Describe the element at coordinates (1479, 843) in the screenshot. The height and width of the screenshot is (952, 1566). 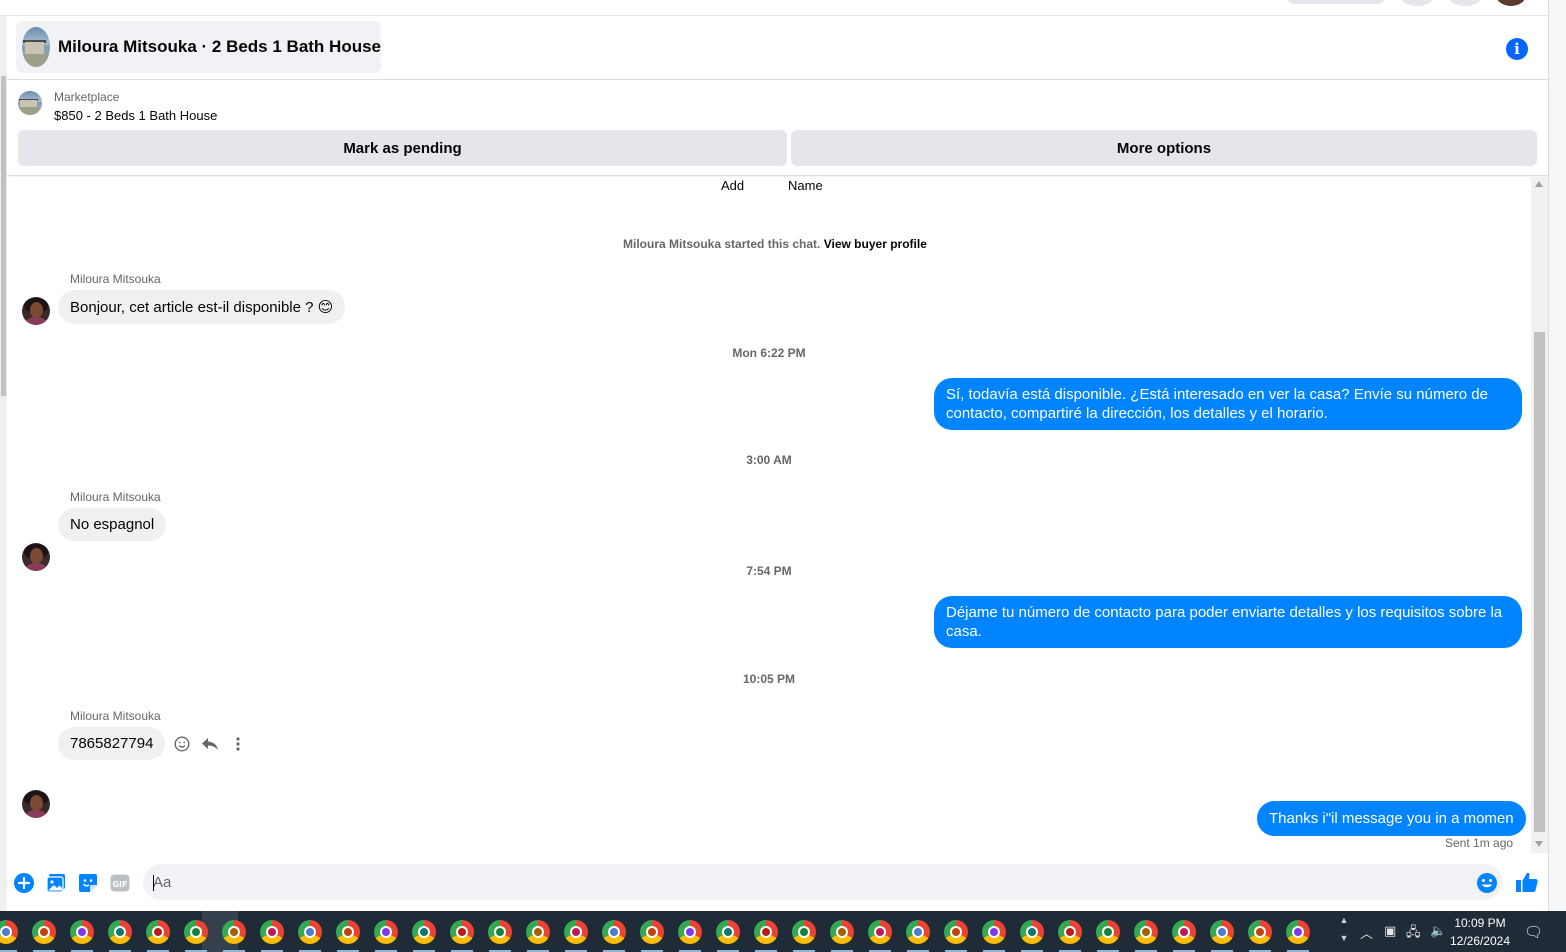
I see `message-status: Sent 1m ago` at that location.